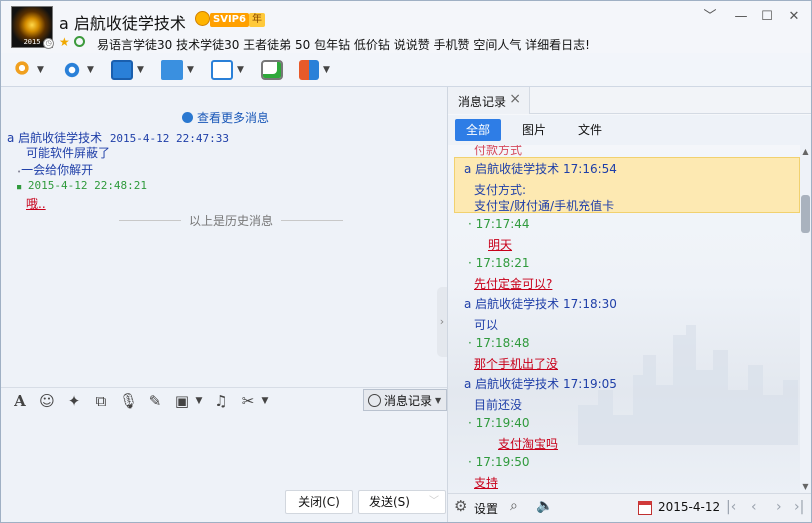  What do you see at coordinates (257, 20) in the screenshot?
I see `year-badge: 年` at bounding box center [257, 20].